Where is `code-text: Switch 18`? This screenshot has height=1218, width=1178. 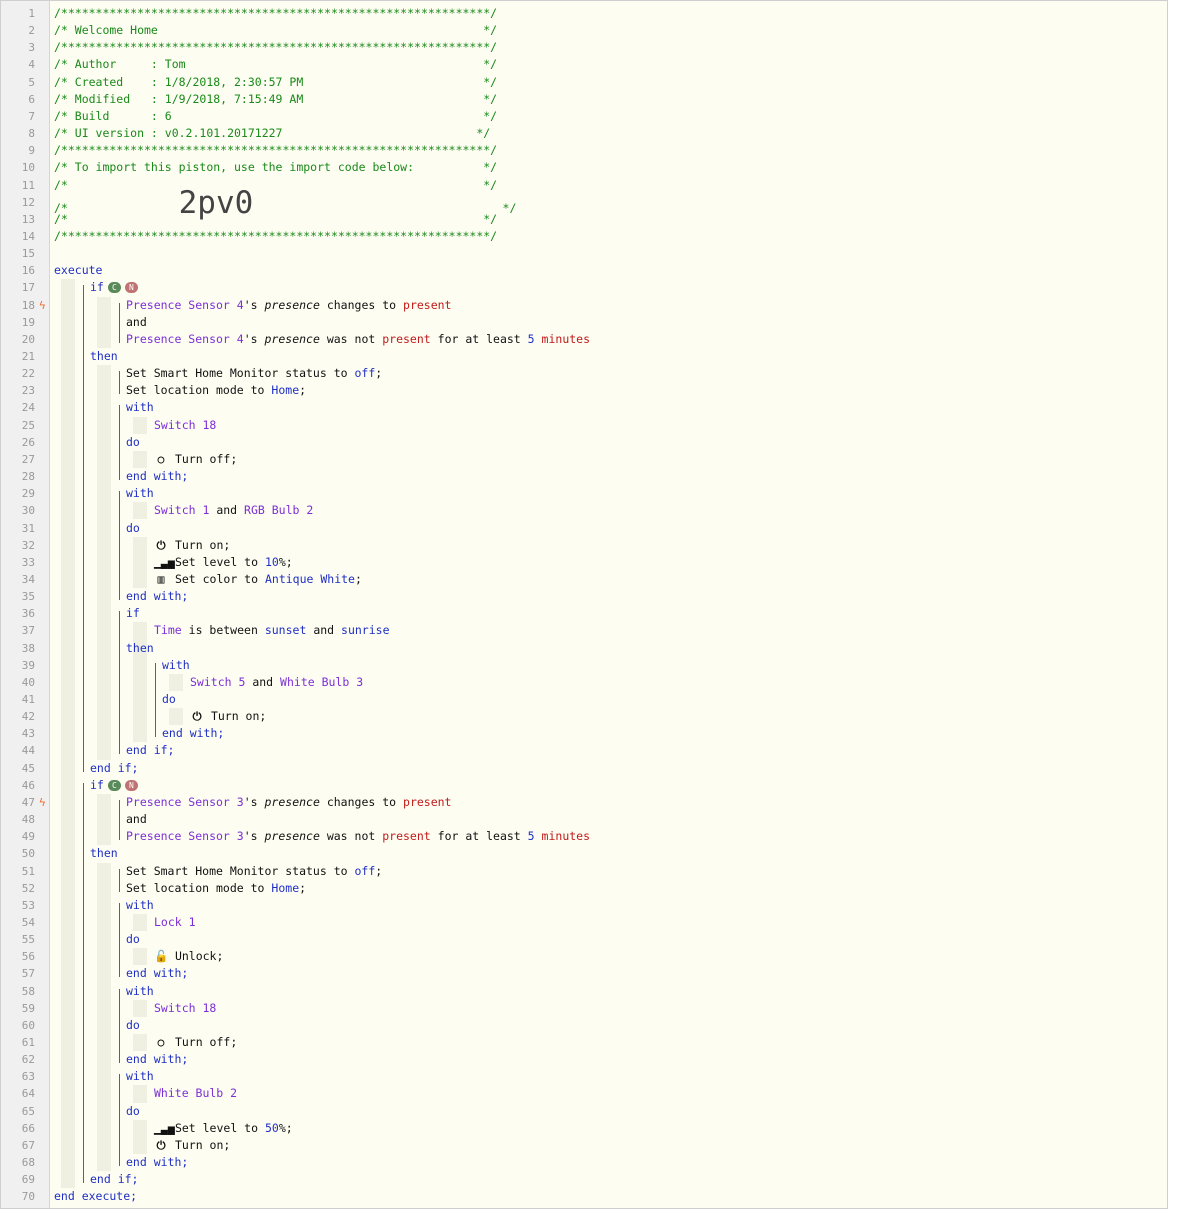 code-text: Switch 18 is located at coordinates (185, 1008).